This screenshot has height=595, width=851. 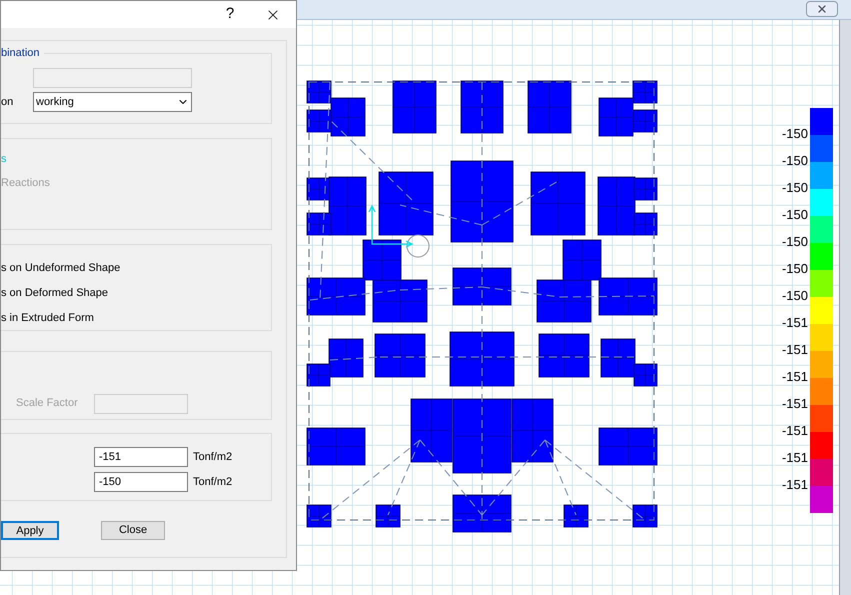 I want to click on axis-drawing, so click(x=399, y=231).